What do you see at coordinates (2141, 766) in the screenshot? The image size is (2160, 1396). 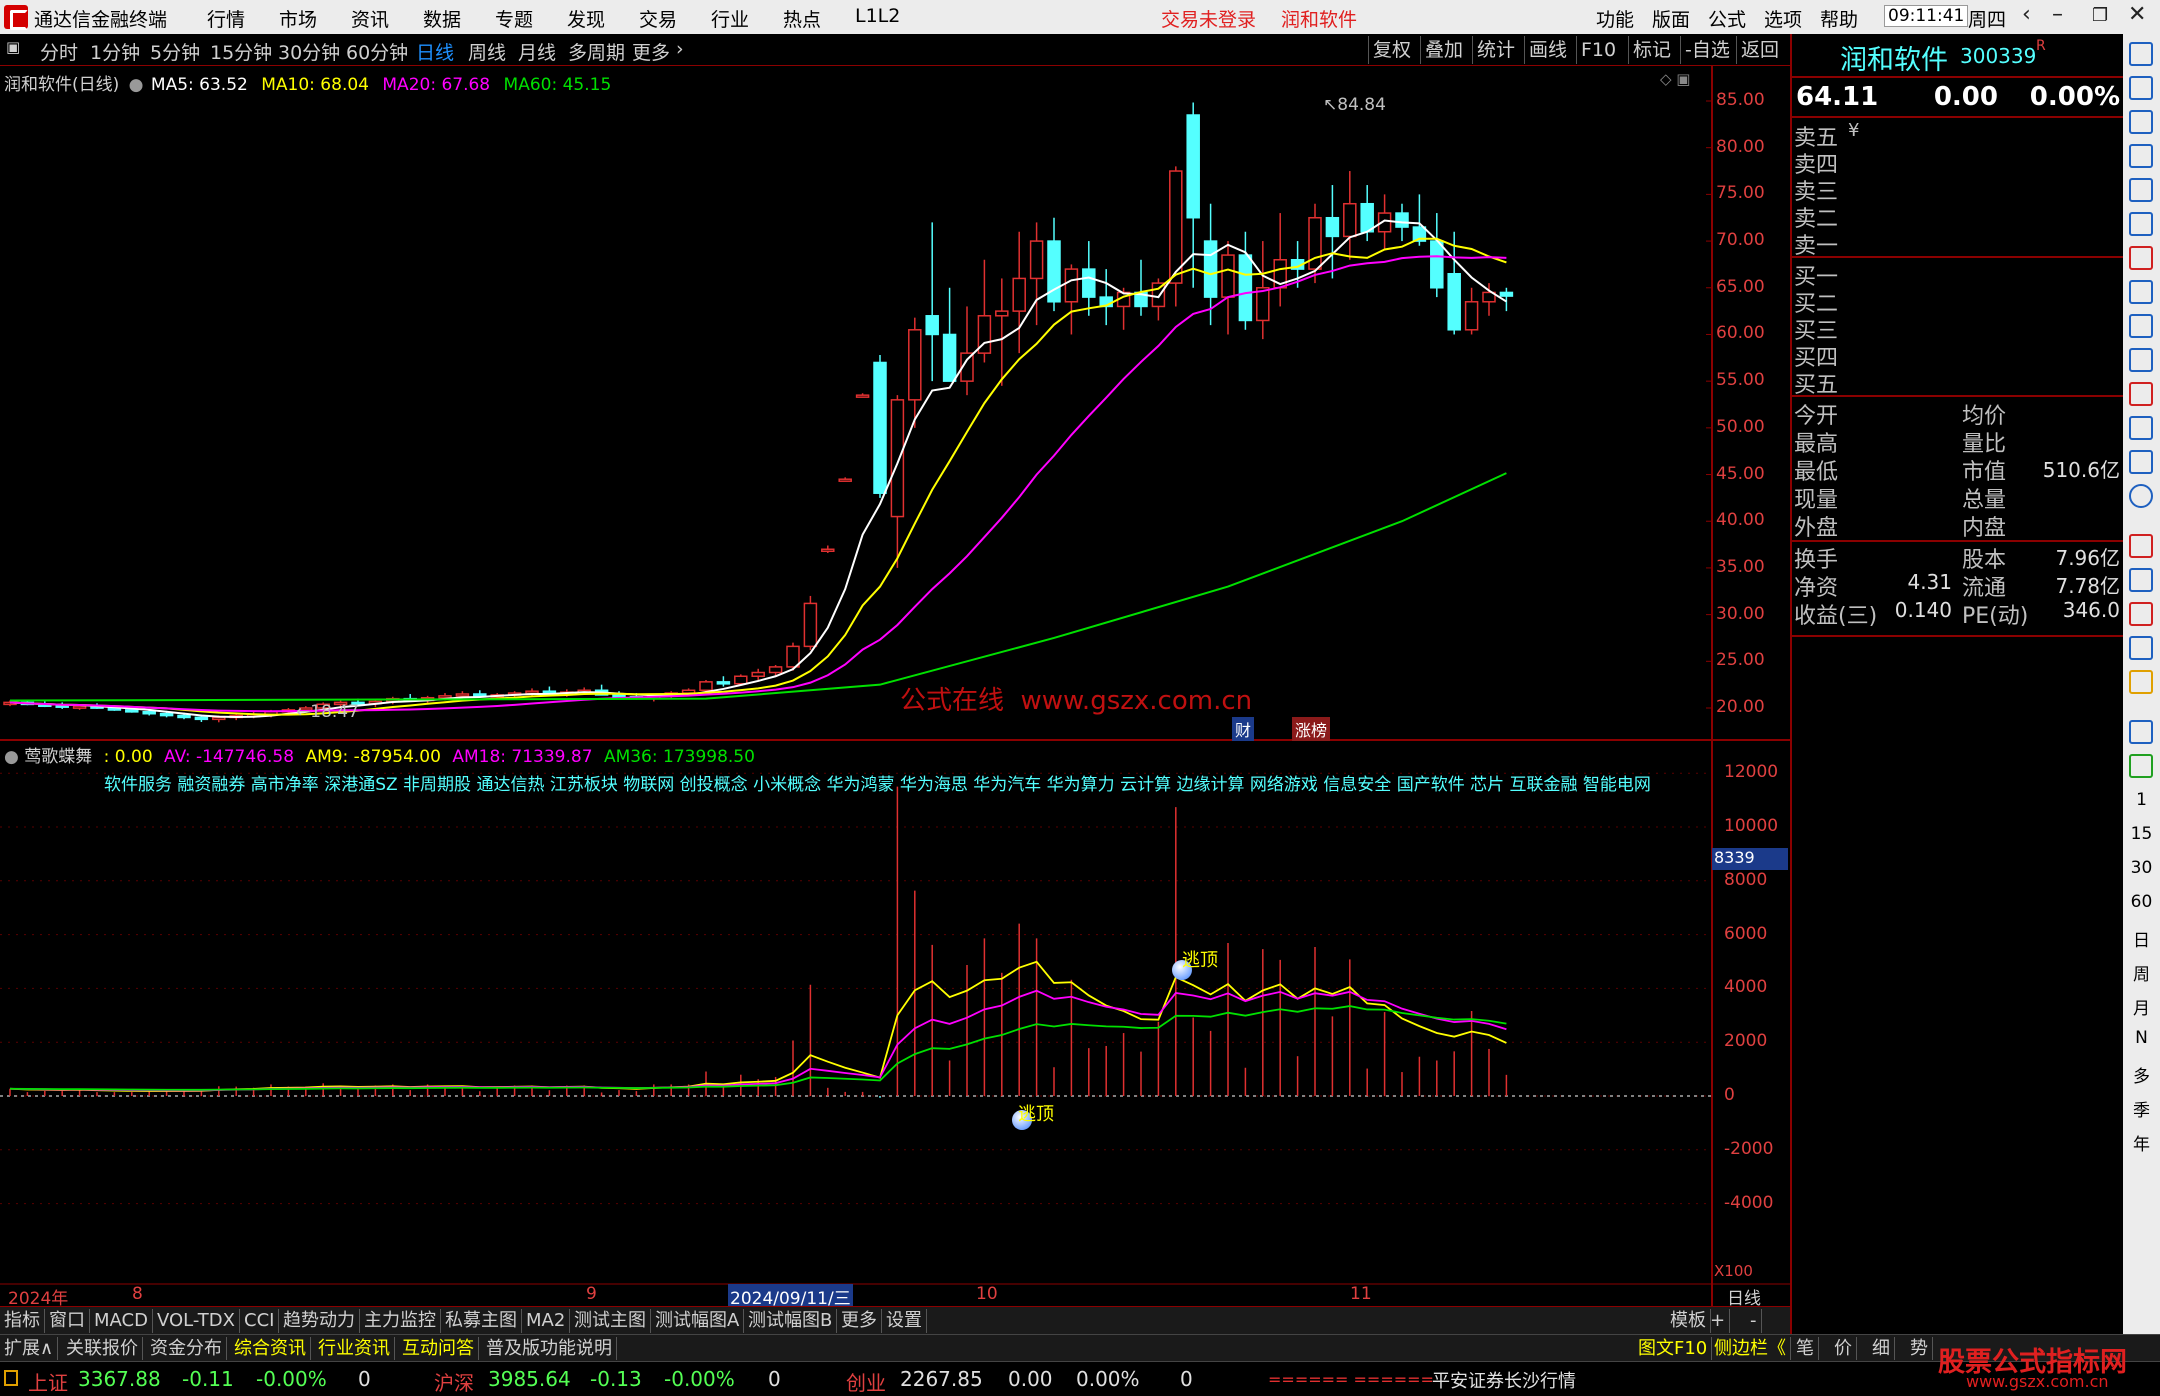 I see `refresh-icon` at bounding box center [2141, 766].